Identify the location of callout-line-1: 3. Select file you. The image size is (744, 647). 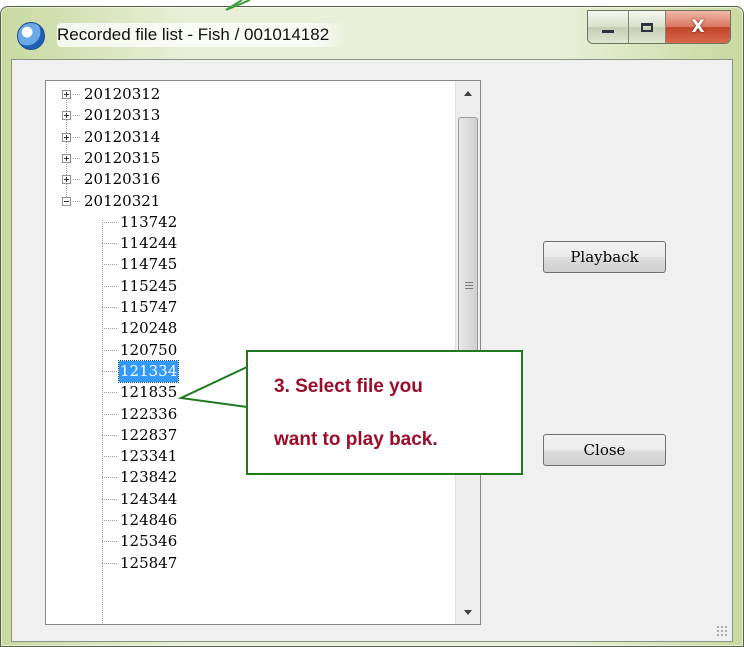
(348, 386).